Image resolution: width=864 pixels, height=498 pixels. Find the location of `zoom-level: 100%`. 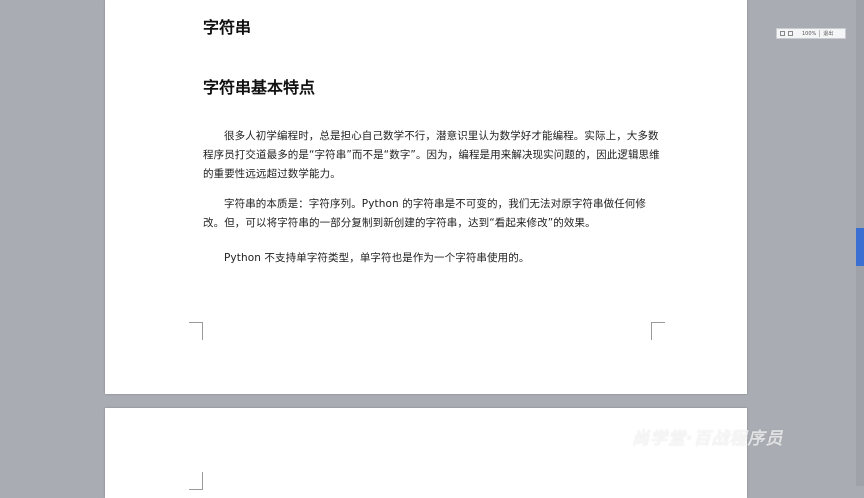

zoom-level: 100% is located at coordinates (809, 34).